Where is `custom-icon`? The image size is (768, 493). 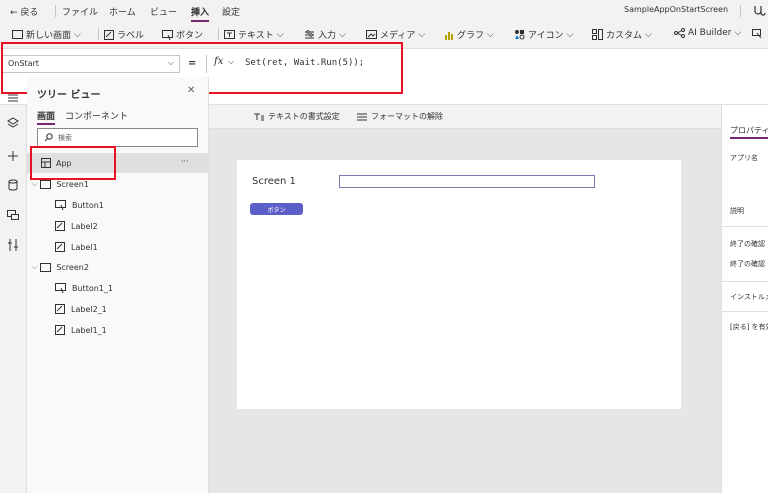
custom-icon is located at coordinates (597, 34).